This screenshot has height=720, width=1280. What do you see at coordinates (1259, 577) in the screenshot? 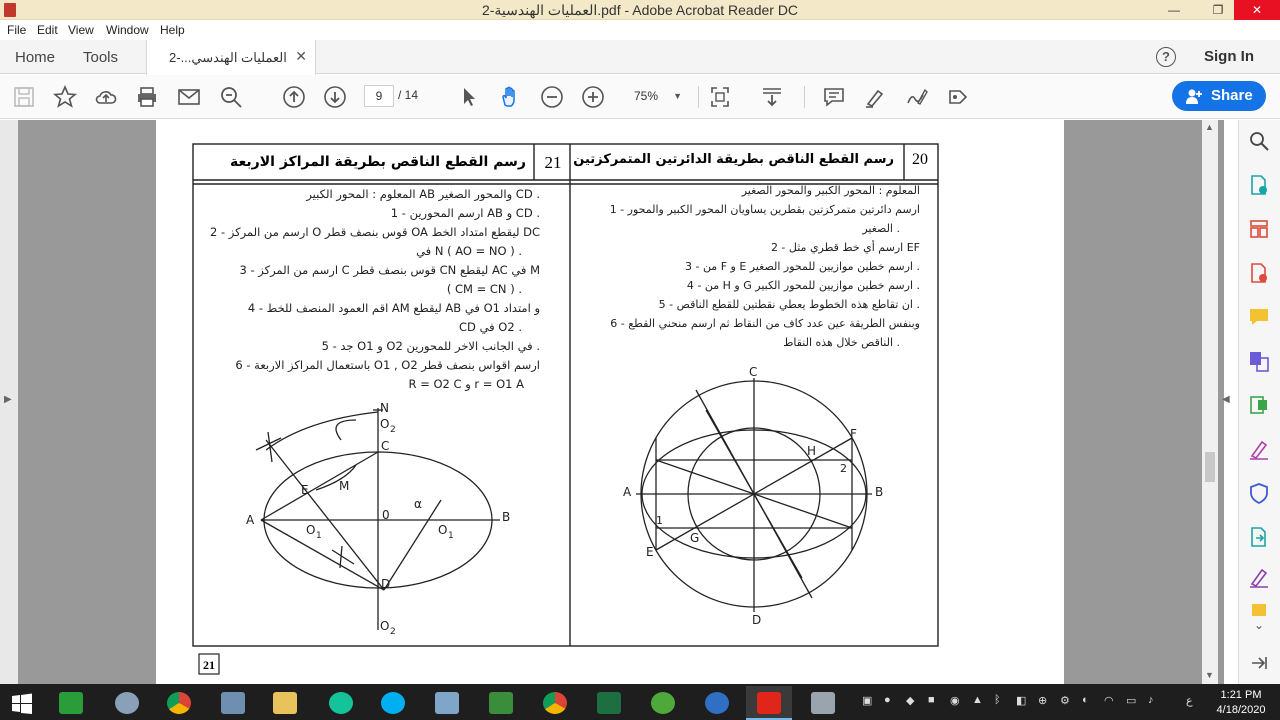
I see `request-signature-icon` at bounding box center [1259, 577].